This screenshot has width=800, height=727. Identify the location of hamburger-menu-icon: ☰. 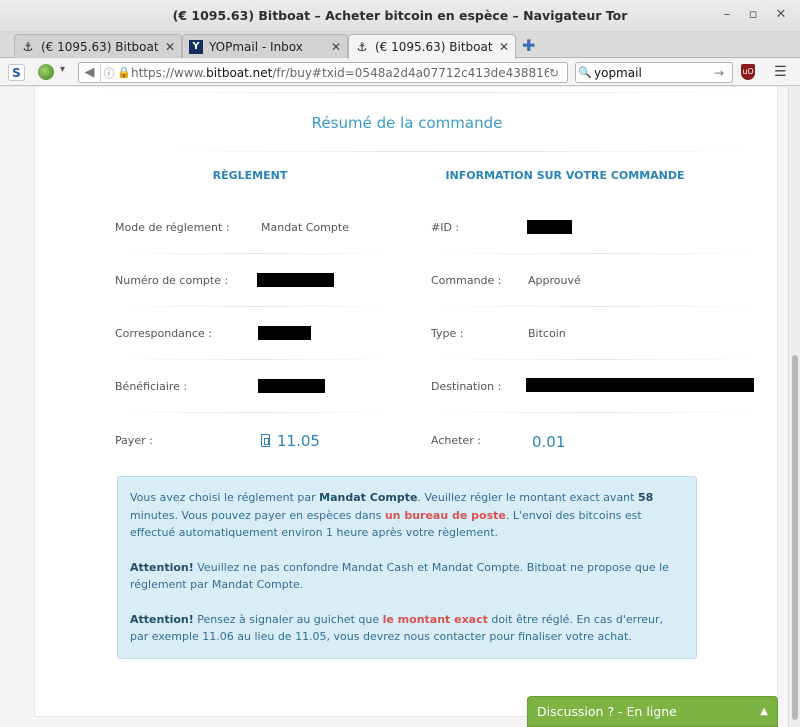
(780, 72).